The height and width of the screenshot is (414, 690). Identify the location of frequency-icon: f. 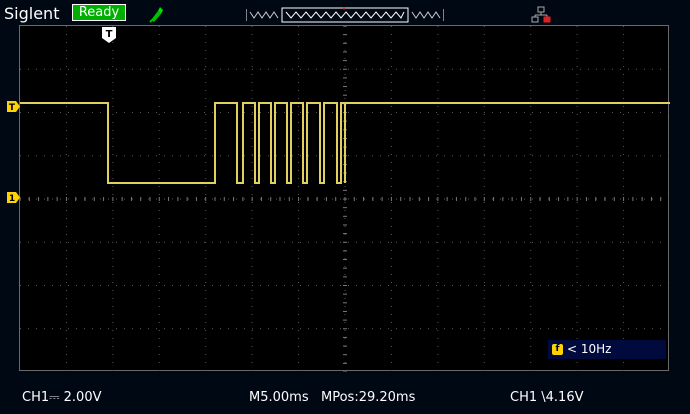
(557, 349).